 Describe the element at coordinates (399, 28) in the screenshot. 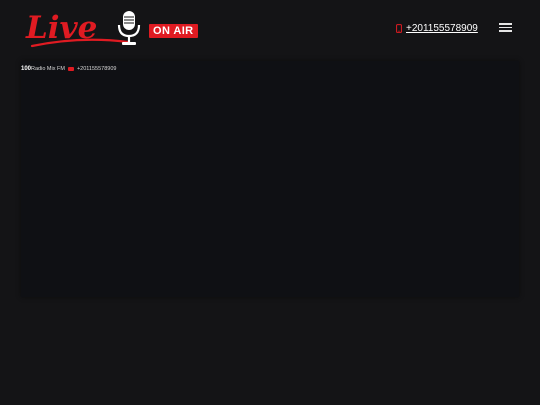

I see `mobile-phone-icon` at that location.